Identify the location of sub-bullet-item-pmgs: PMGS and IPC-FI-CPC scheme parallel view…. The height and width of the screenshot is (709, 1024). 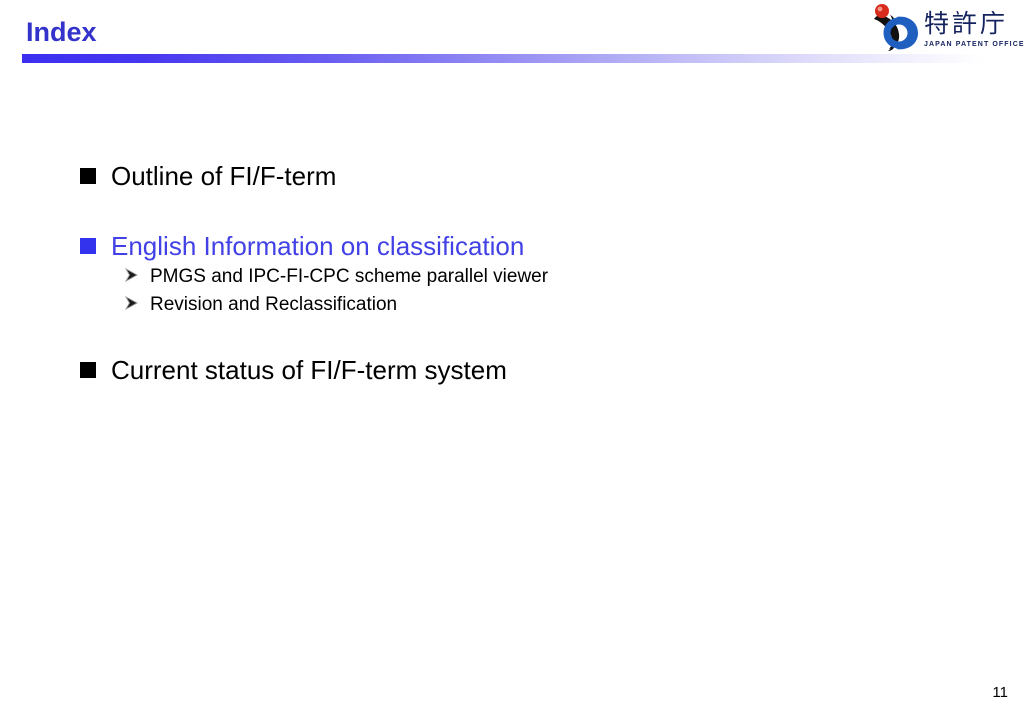
(336, 277).